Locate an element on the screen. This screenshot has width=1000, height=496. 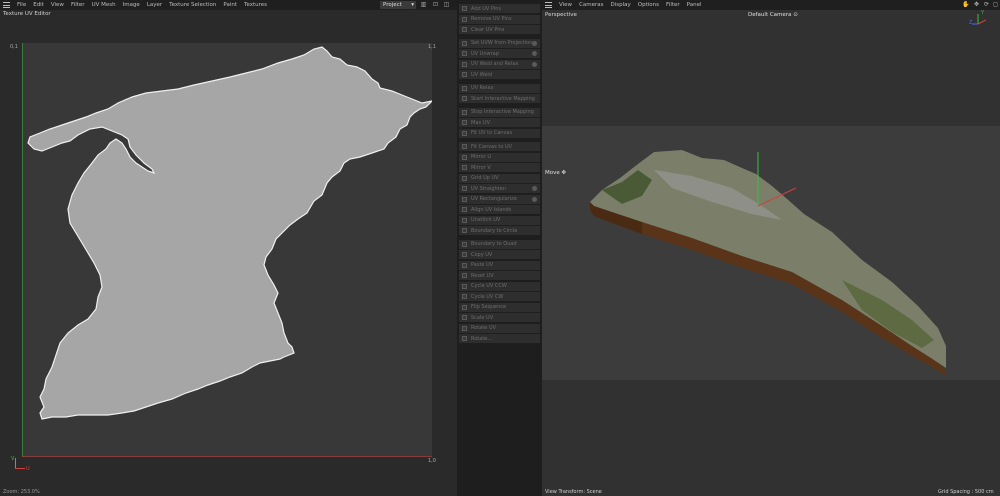
tool-button: Align UV Islands is located at coordinates (499, 209).